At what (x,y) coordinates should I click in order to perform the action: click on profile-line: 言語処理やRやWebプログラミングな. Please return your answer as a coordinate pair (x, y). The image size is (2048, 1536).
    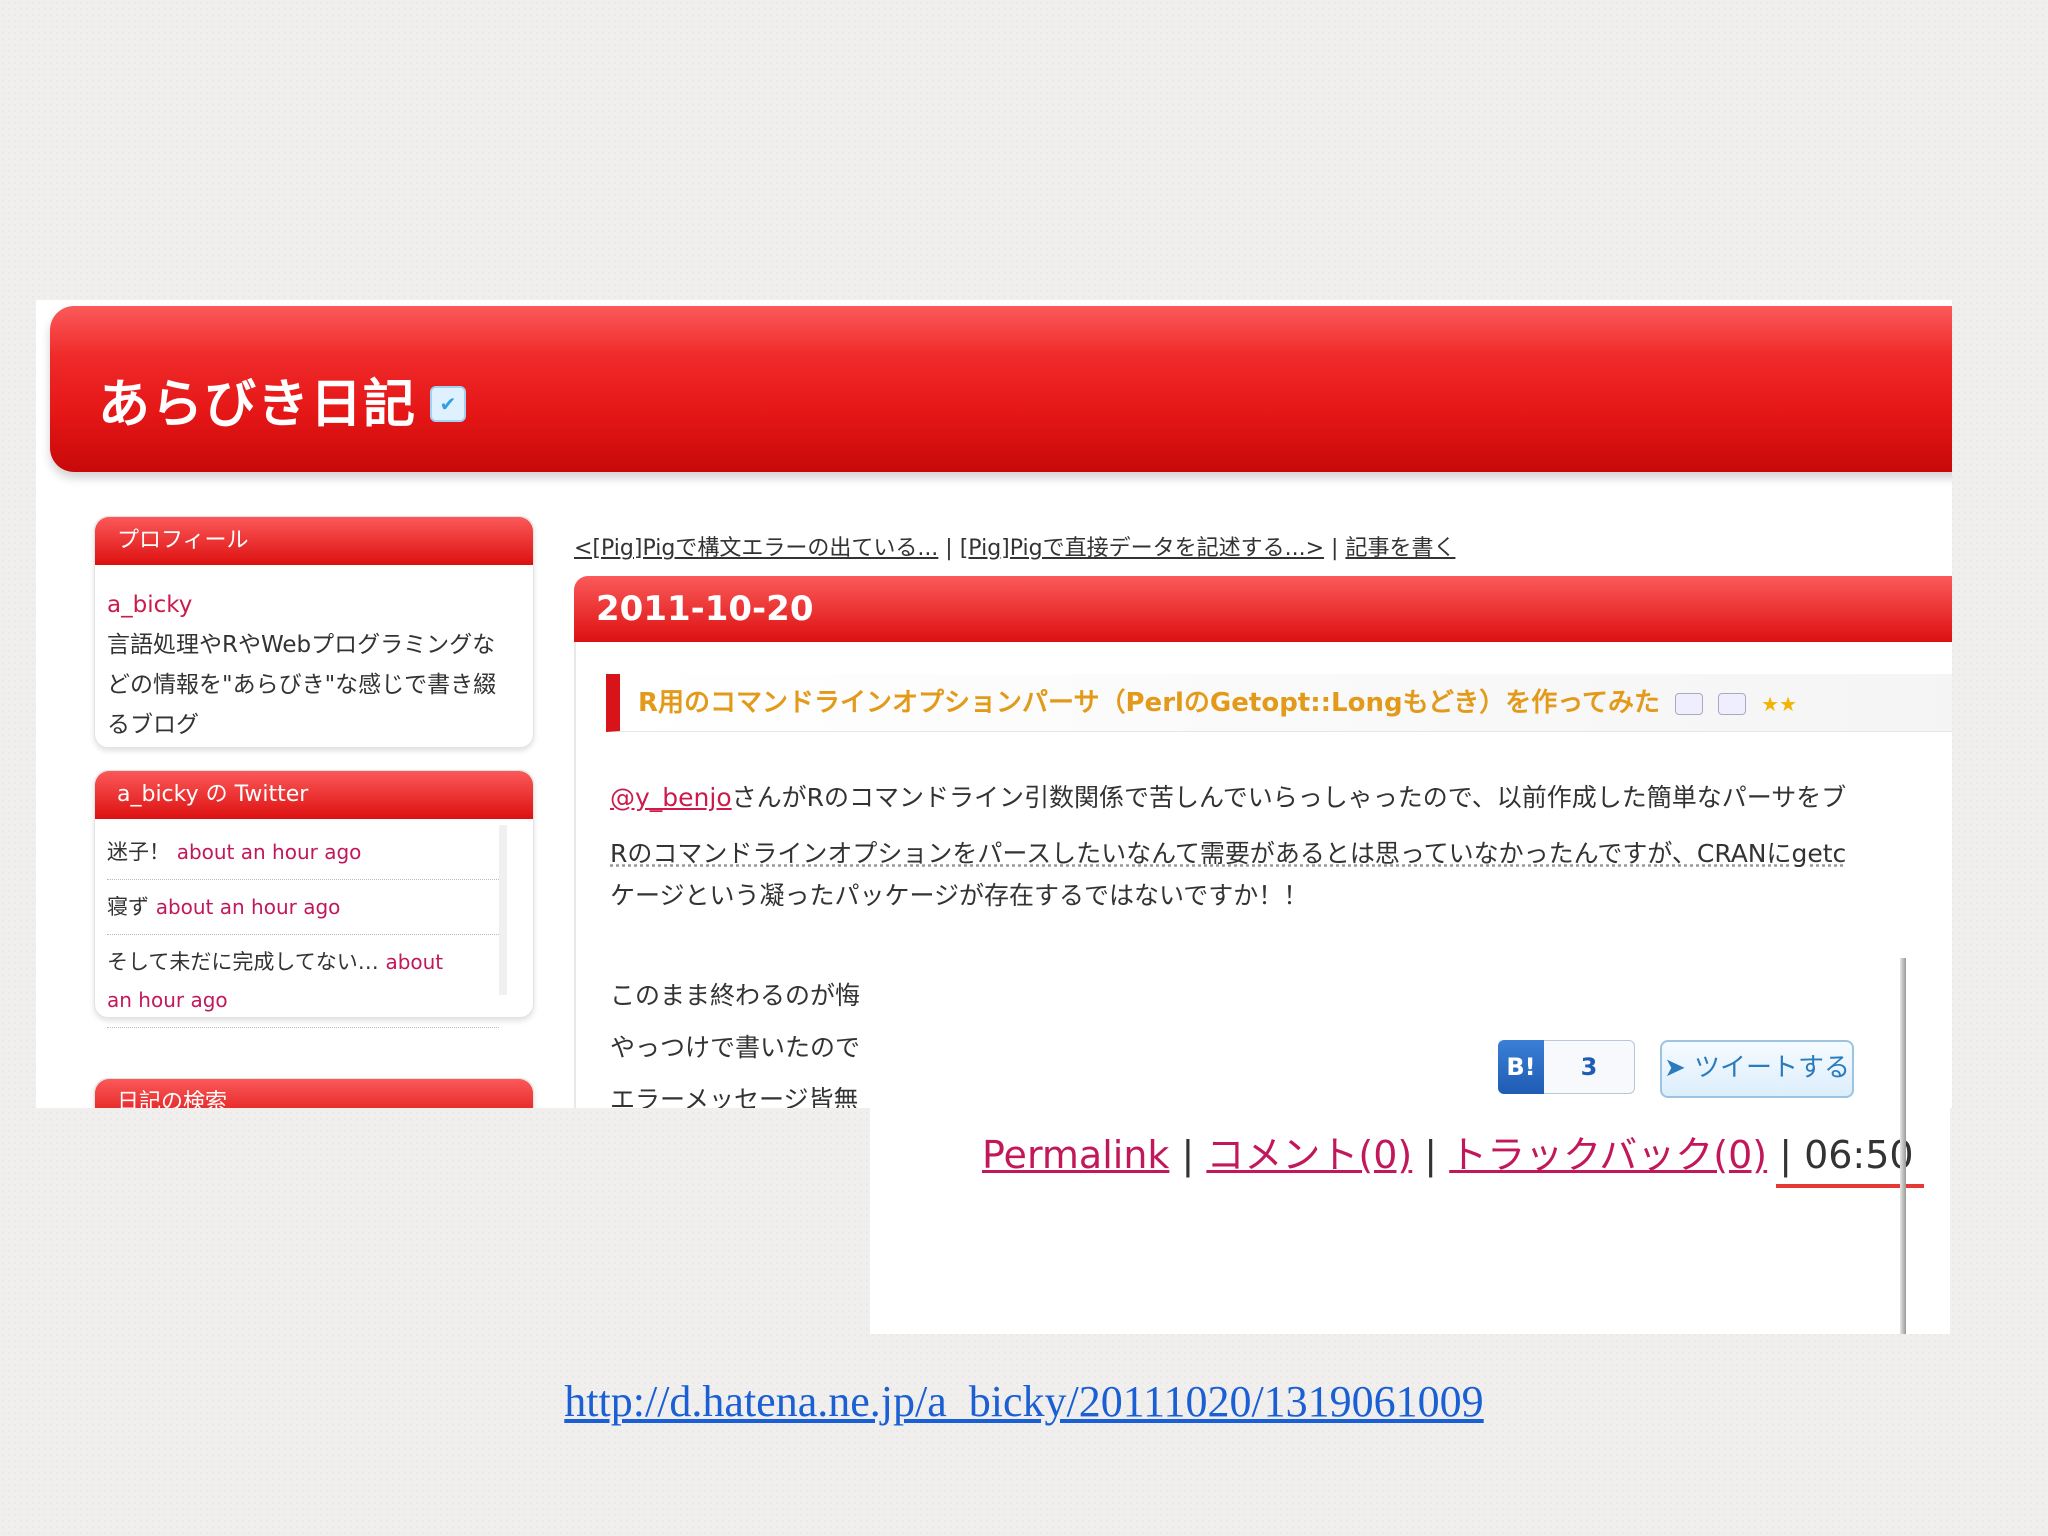
    Looking at the image, I should click on (301, 645).